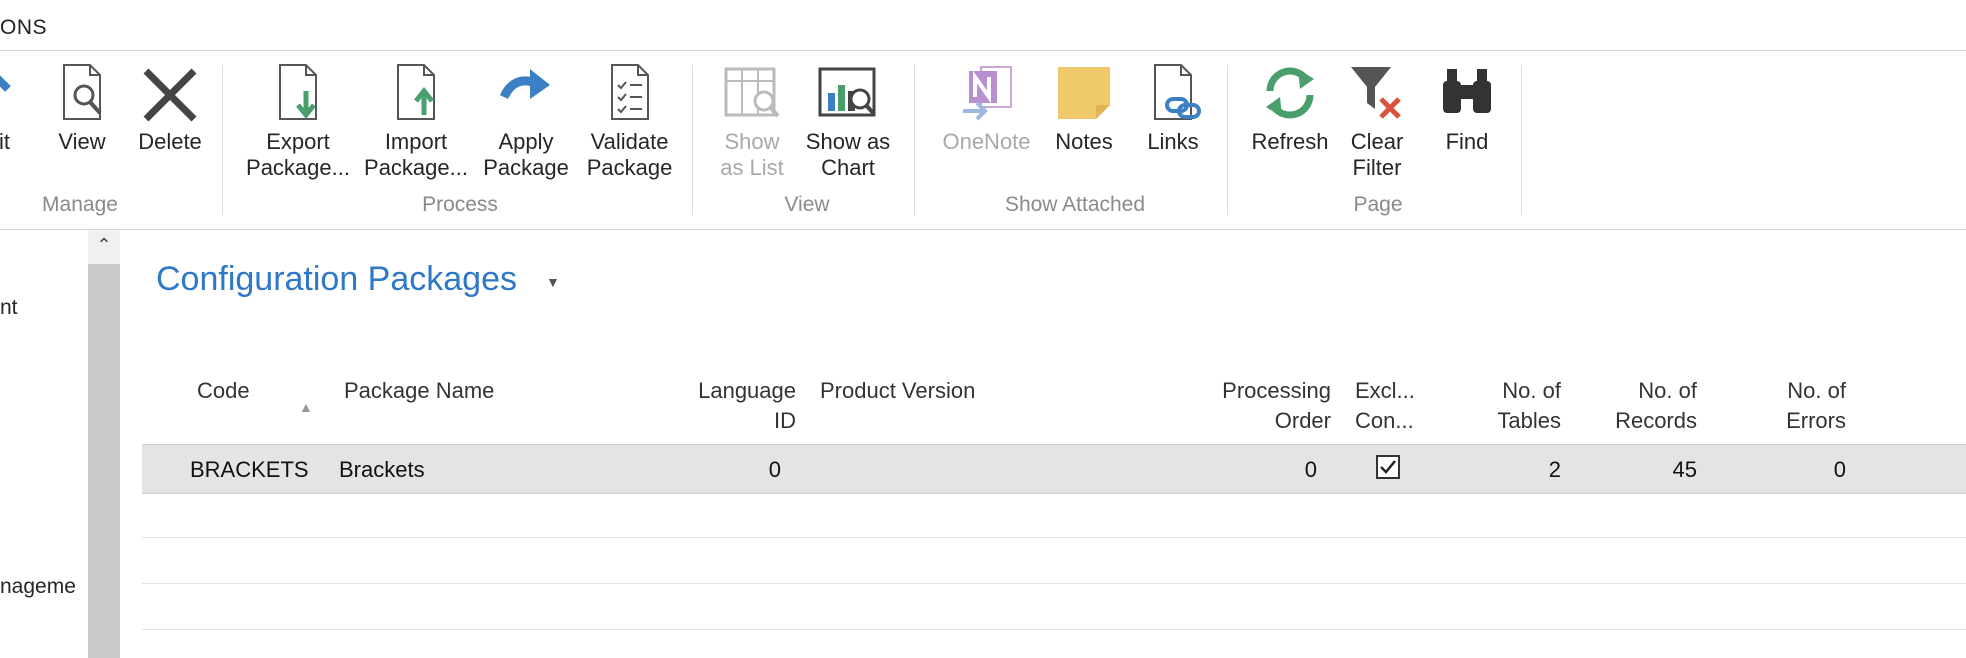  Describe the element at coordinates (23, 28) in the screenshot. I see `ribbon-tab-actions: ONS` at that location.